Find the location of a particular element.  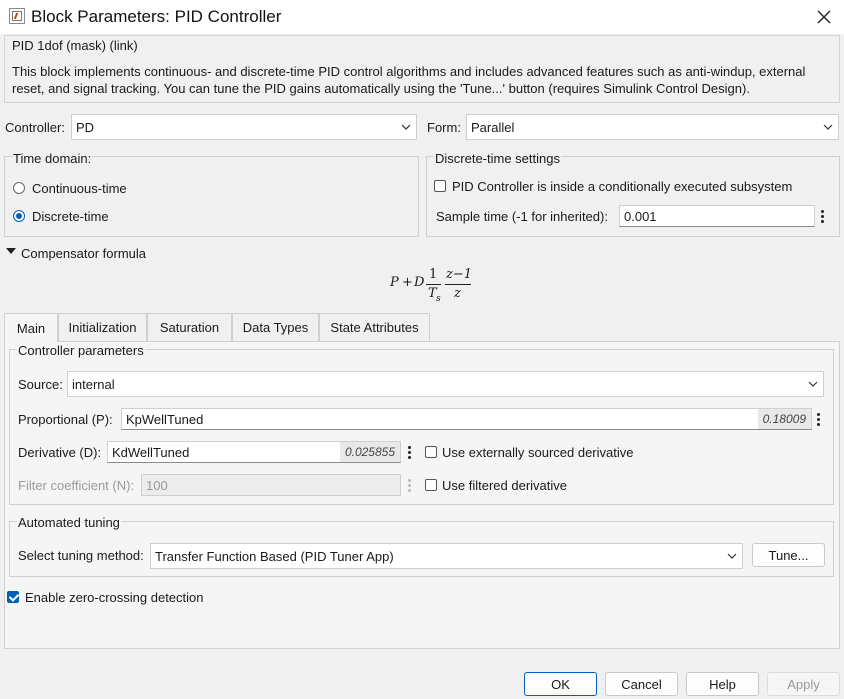

formula-den1-sub: s is located at coordinates (438, 299).